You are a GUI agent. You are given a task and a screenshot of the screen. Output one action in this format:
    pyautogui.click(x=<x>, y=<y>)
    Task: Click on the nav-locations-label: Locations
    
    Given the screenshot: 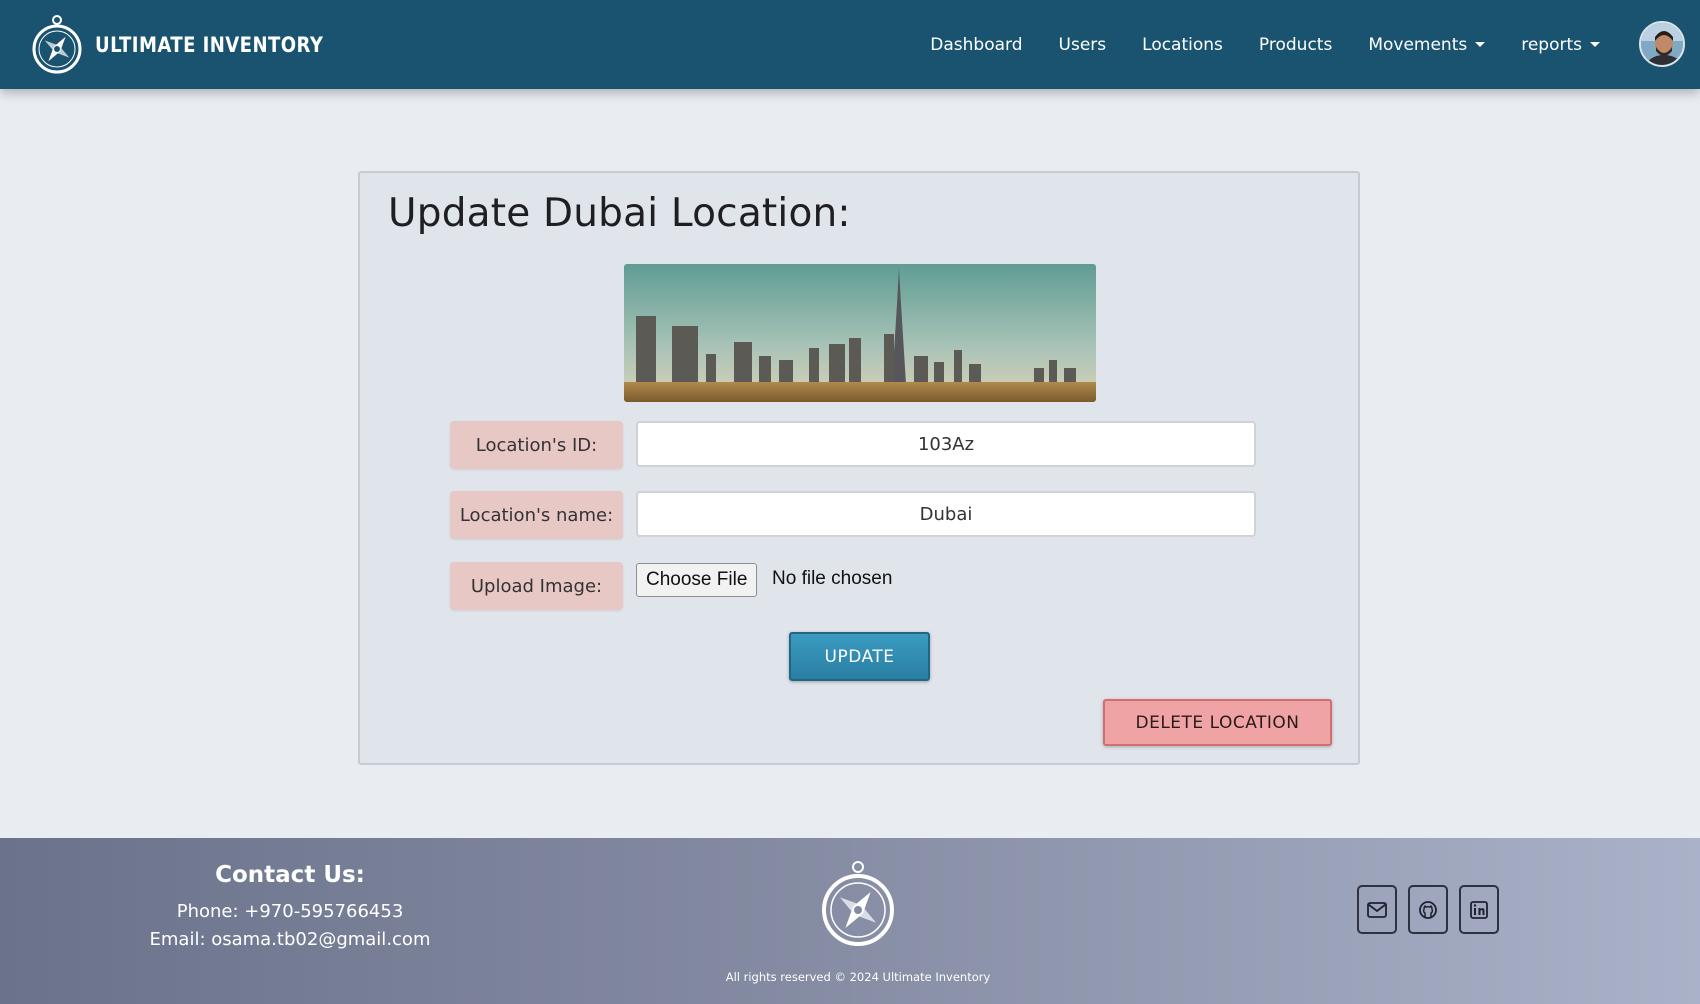 What is the action you would take?
    pyautogui.click(x=1182, y=44)
    